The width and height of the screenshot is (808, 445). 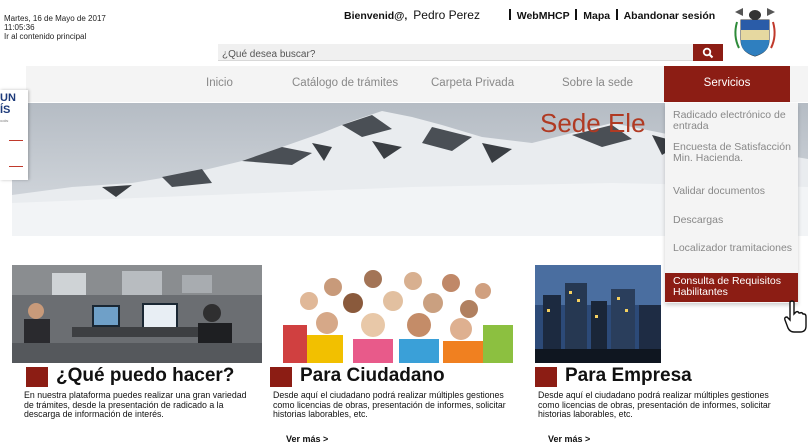 I want to click on current-time: 11:05:36, so click(x=19, y=27).